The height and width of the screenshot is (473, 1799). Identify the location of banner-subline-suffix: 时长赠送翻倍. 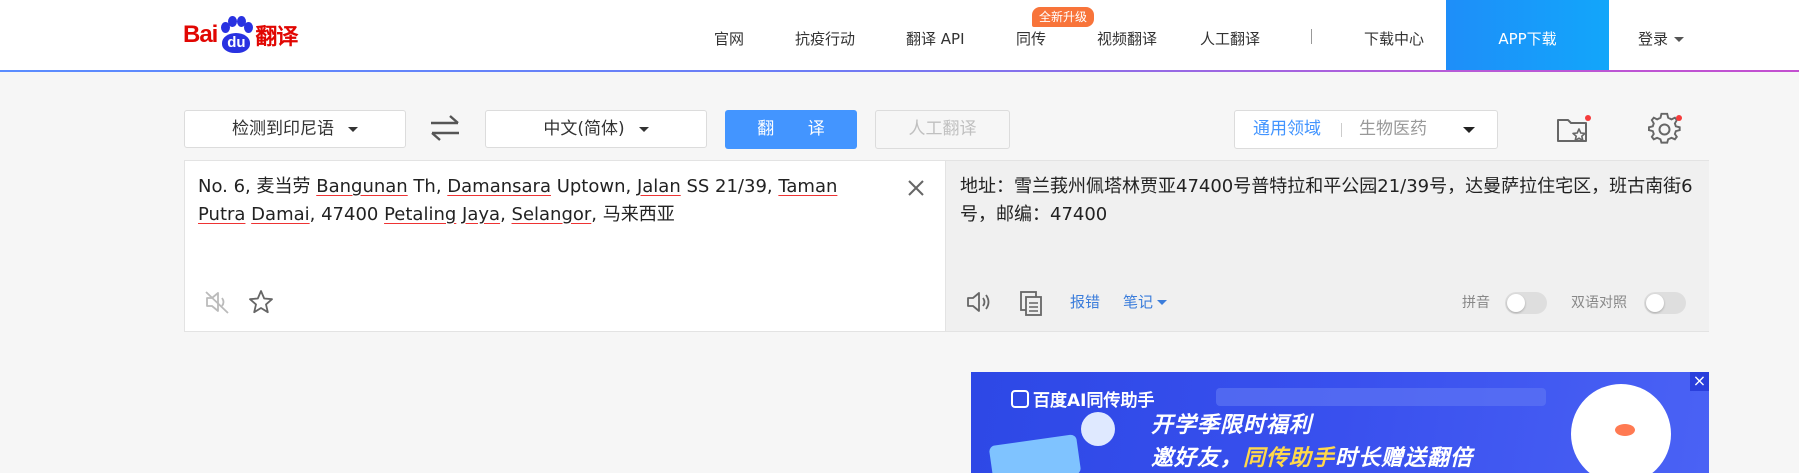
(1404, 458).